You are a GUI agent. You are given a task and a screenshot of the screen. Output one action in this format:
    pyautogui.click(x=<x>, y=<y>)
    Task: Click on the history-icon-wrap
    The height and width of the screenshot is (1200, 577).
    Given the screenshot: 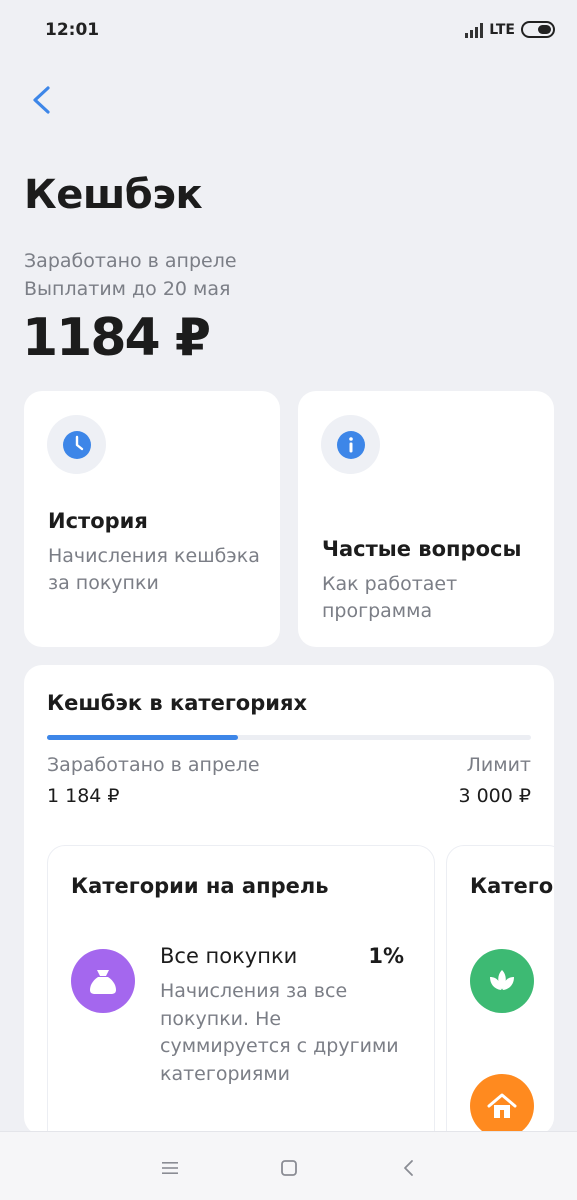 What is the action you would take?
    pyautogui.click(x=76, y=444)
    